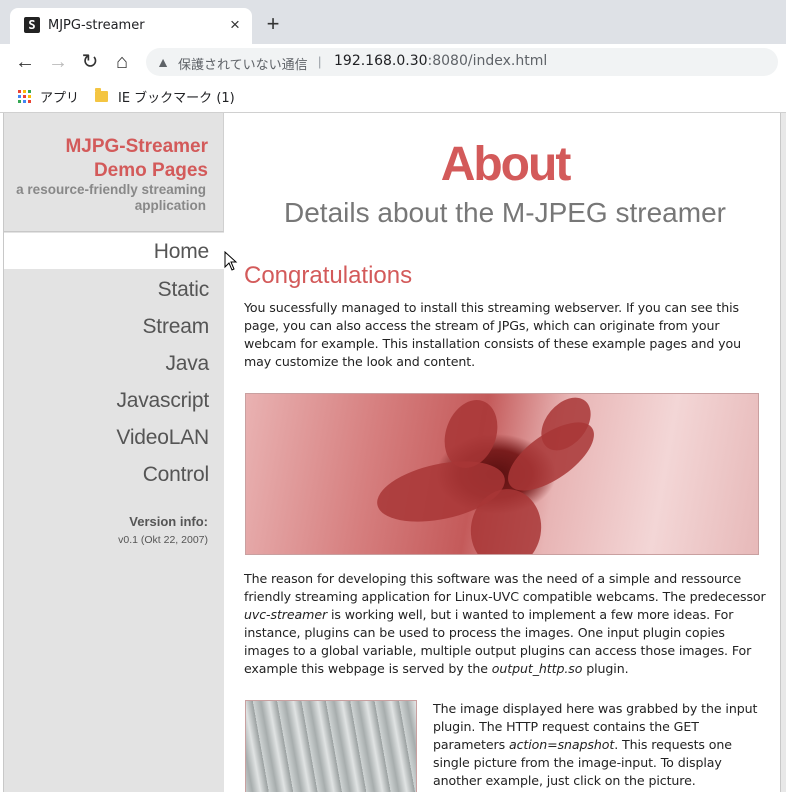  Describe the element at coordinates (393, 96) in the screenshot. I see `bookmarks-bar: アプリ IE ブックマーク (1)` at that location.